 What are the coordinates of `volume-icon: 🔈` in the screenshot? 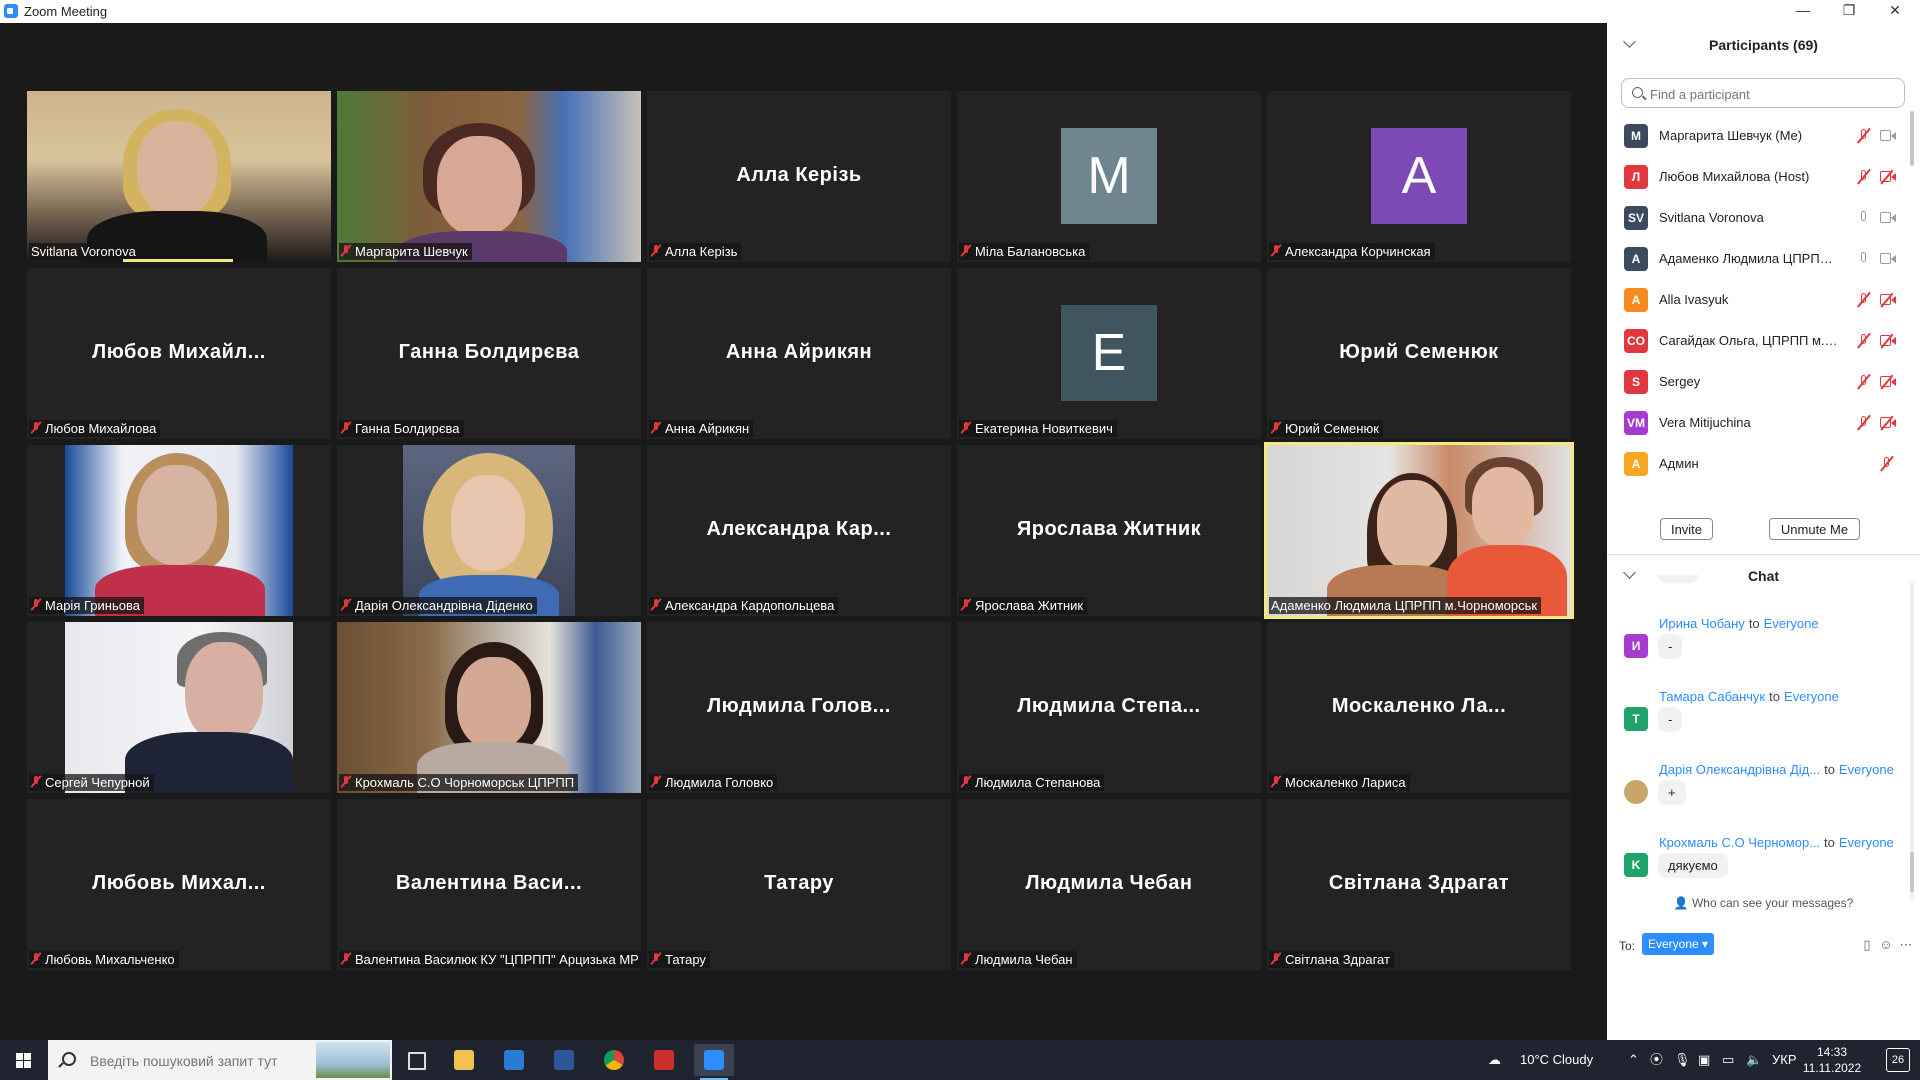 It's located at (1754, 1060).